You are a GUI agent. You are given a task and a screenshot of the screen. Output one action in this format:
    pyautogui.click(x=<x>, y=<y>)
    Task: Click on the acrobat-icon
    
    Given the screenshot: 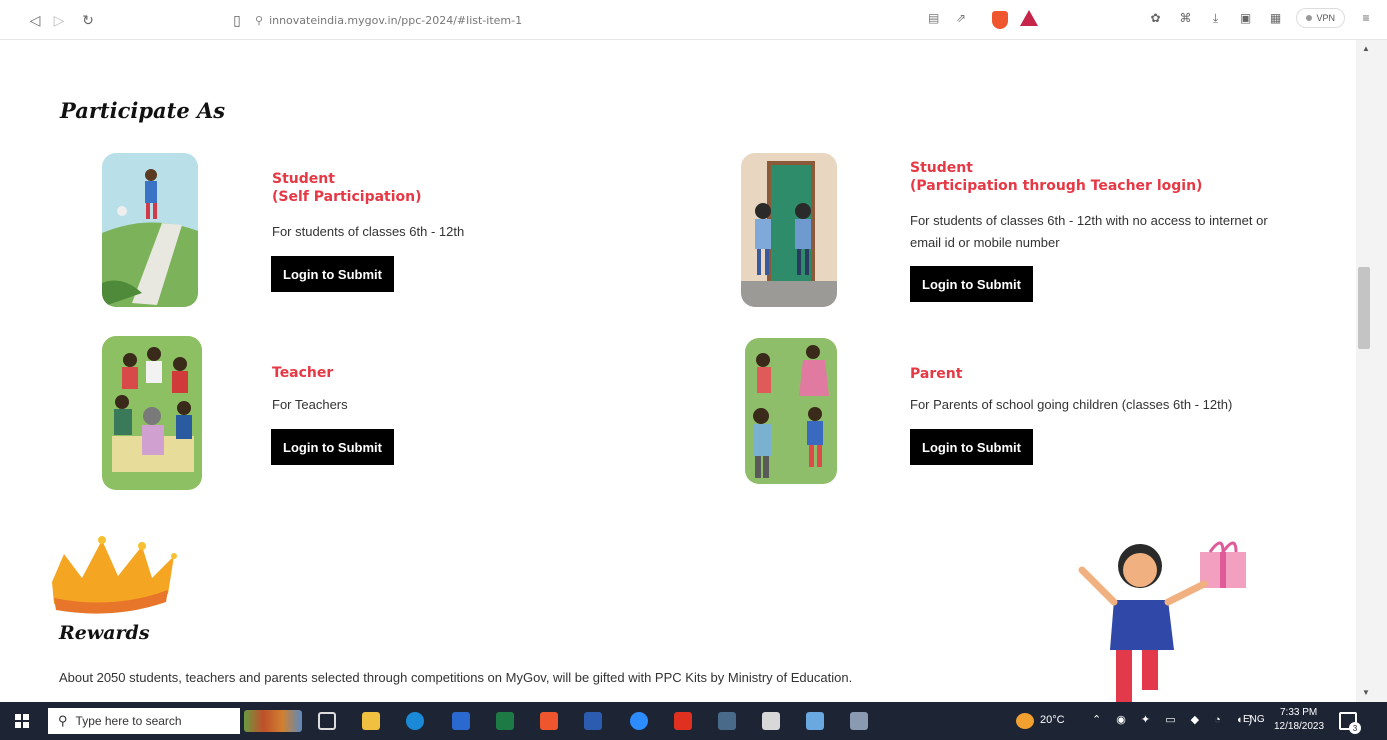 What is the action you would take?
    pyautogui.click(x=683, y=721)
    